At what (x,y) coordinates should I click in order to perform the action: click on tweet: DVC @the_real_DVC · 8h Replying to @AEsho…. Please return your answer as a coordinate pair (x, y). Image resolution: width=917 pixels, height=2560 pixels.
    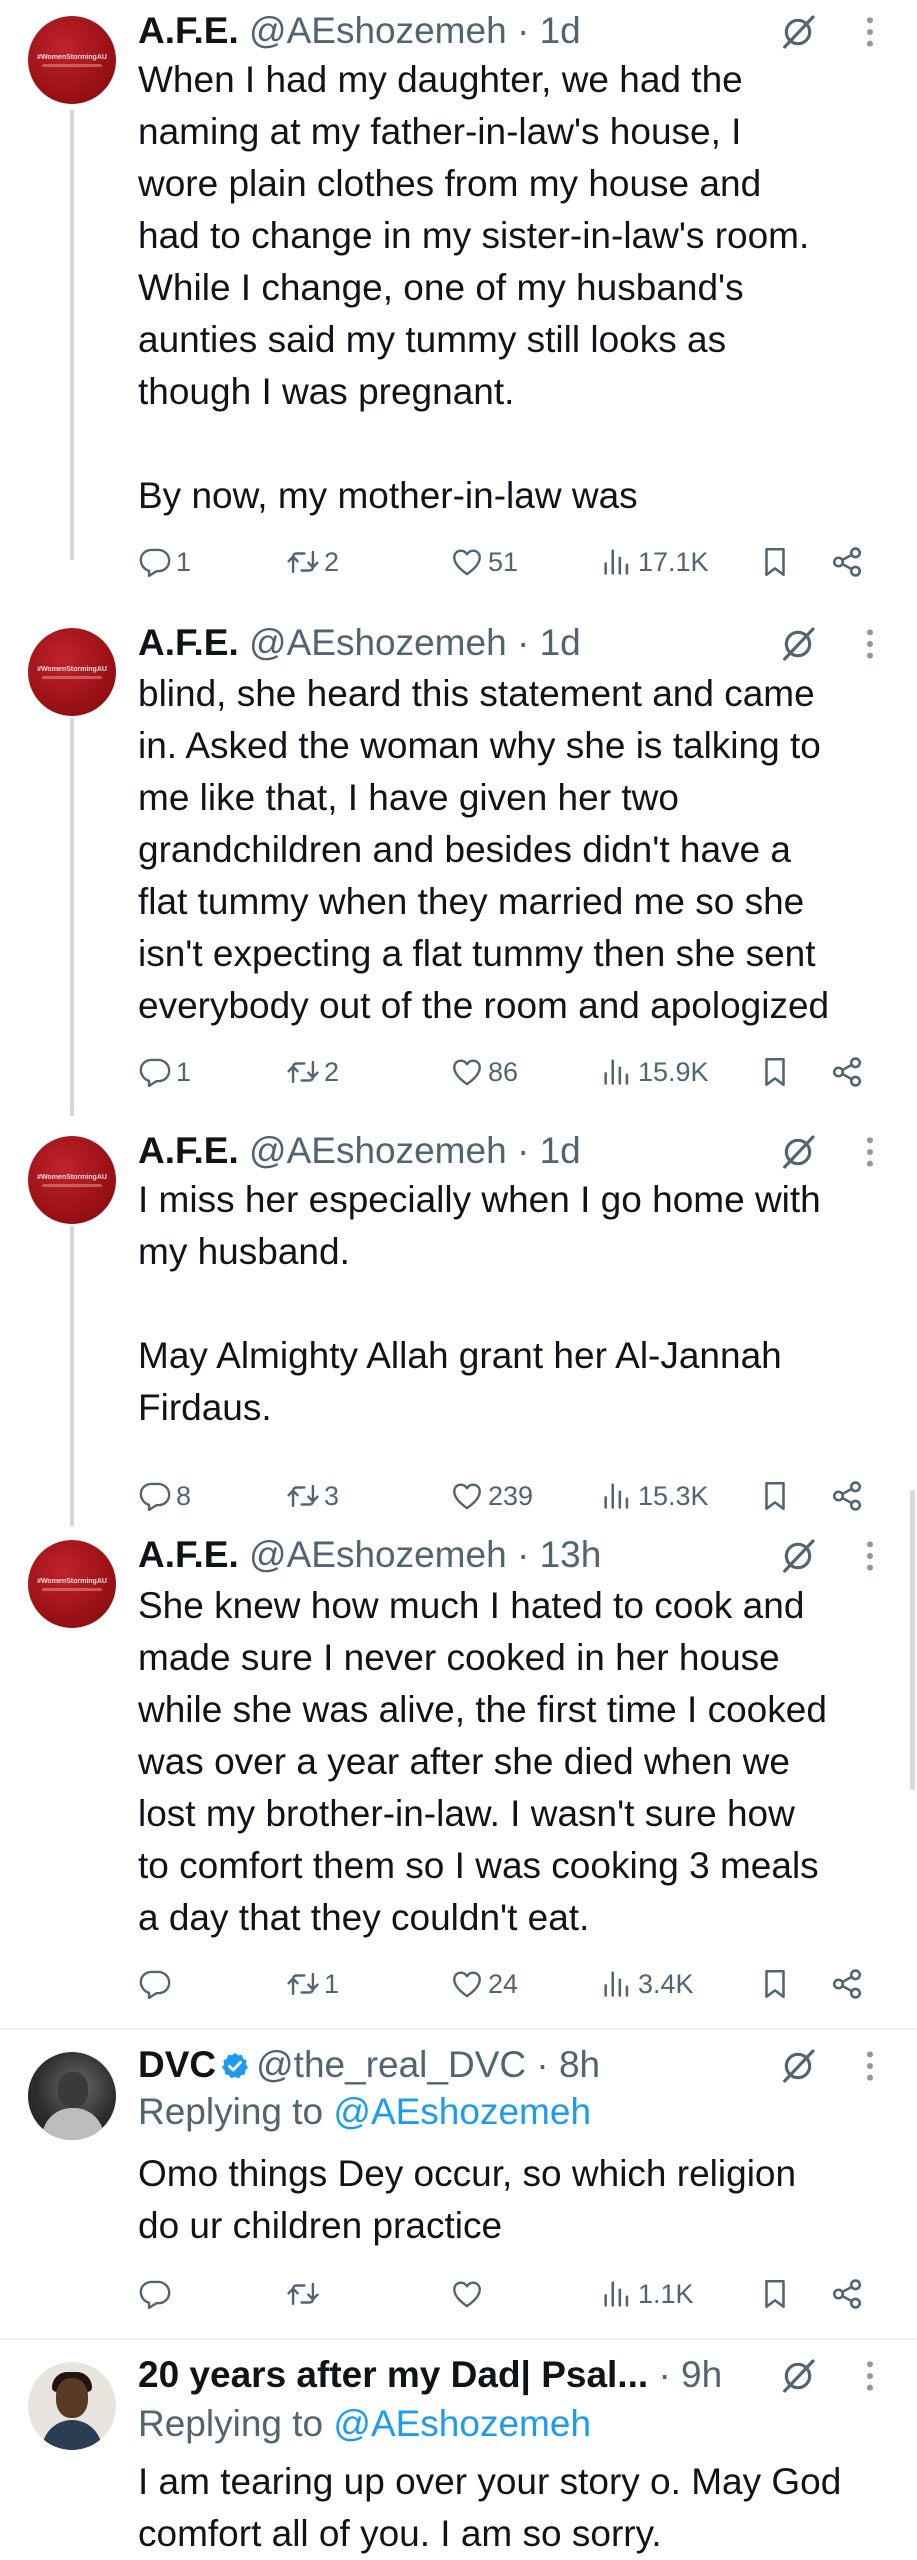
    Looking at the image, I should click on (458, 2185).